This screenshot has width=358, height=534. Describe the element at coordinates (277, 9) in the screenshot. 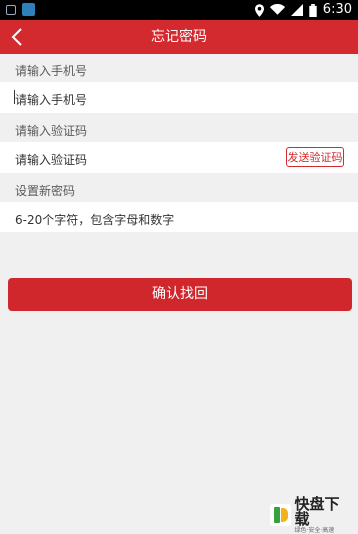

I see `wifi-icon` at that location.